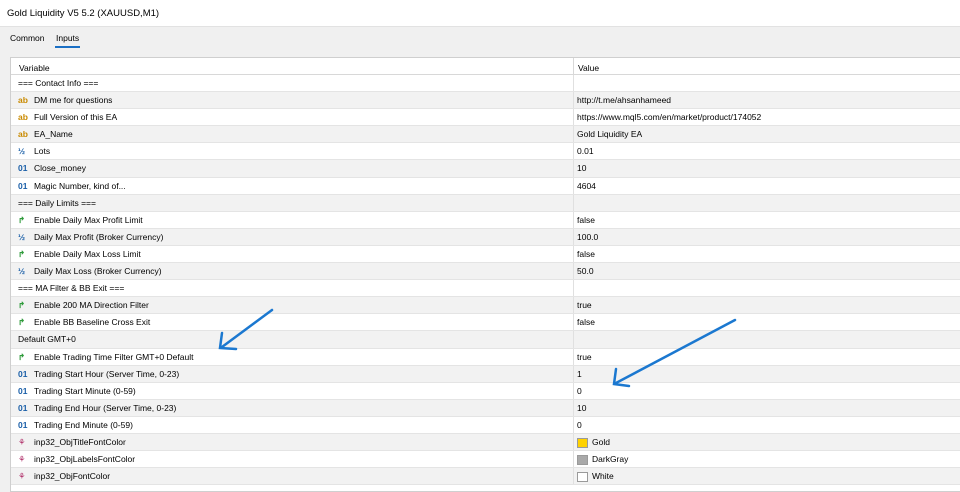 The image size is (960, 492). I want to click on table-row: 01 Trading End Minute (0-59) 0, so click(485, 425).